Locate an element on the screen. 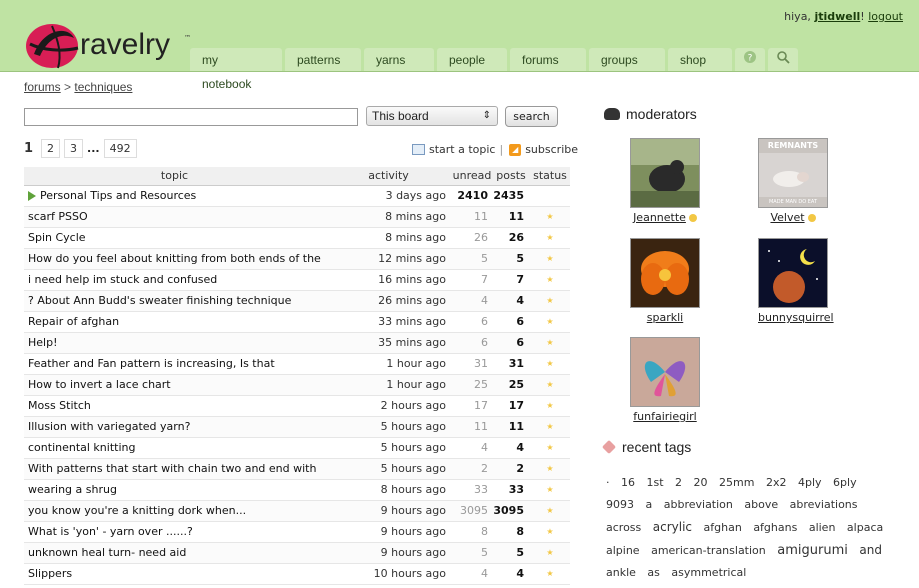 The height and width of the screenshot is (588, 919). tab-people: people is located at coordinates (472, 60).